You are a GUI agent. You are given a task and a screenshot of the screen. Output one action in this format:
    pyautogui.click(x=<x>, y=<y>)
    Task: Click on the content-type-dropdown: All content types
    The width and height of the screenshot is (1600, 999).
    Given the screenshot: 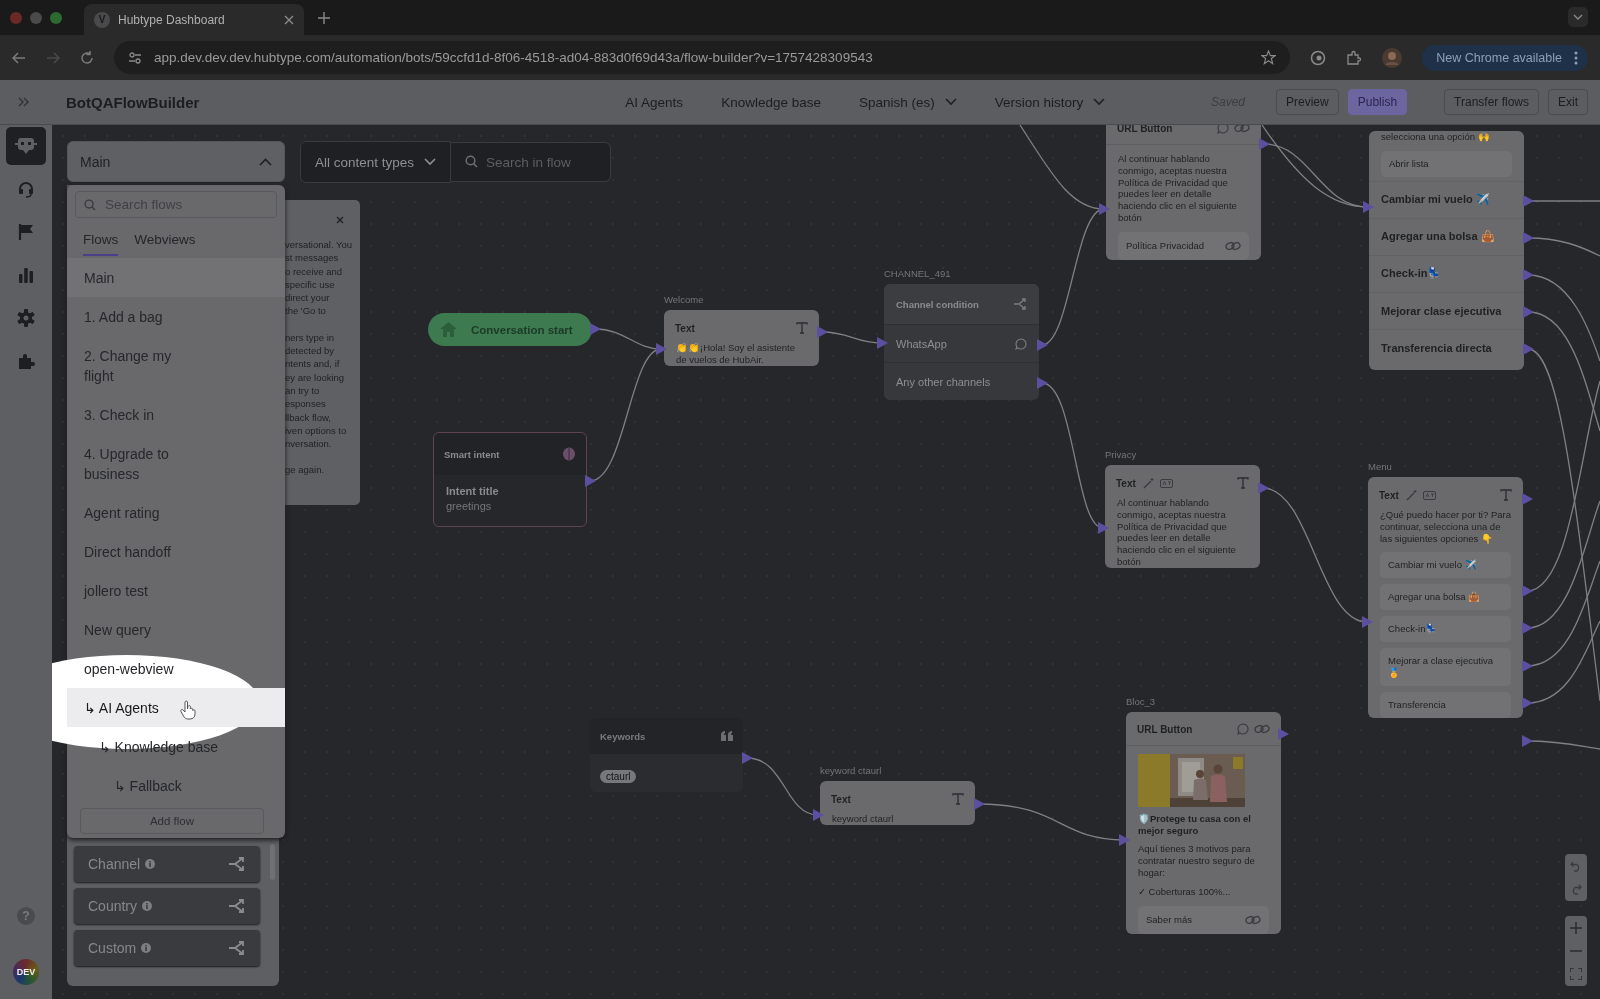 What is the action you would take?
    pyautogui.click(x=376, y=162)
    